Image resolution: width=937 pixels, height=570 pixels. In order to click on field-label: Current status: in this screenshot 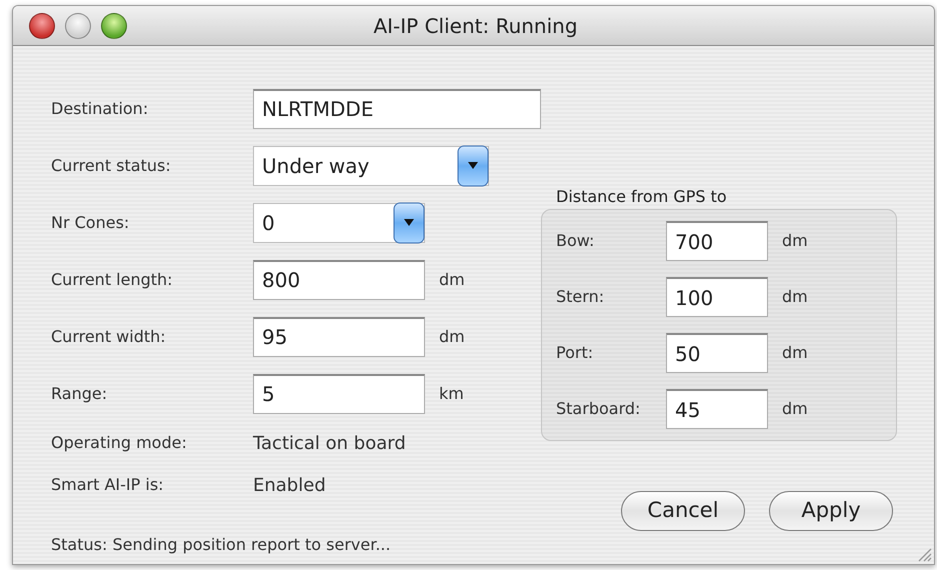, I will do `click(111, 165)`.